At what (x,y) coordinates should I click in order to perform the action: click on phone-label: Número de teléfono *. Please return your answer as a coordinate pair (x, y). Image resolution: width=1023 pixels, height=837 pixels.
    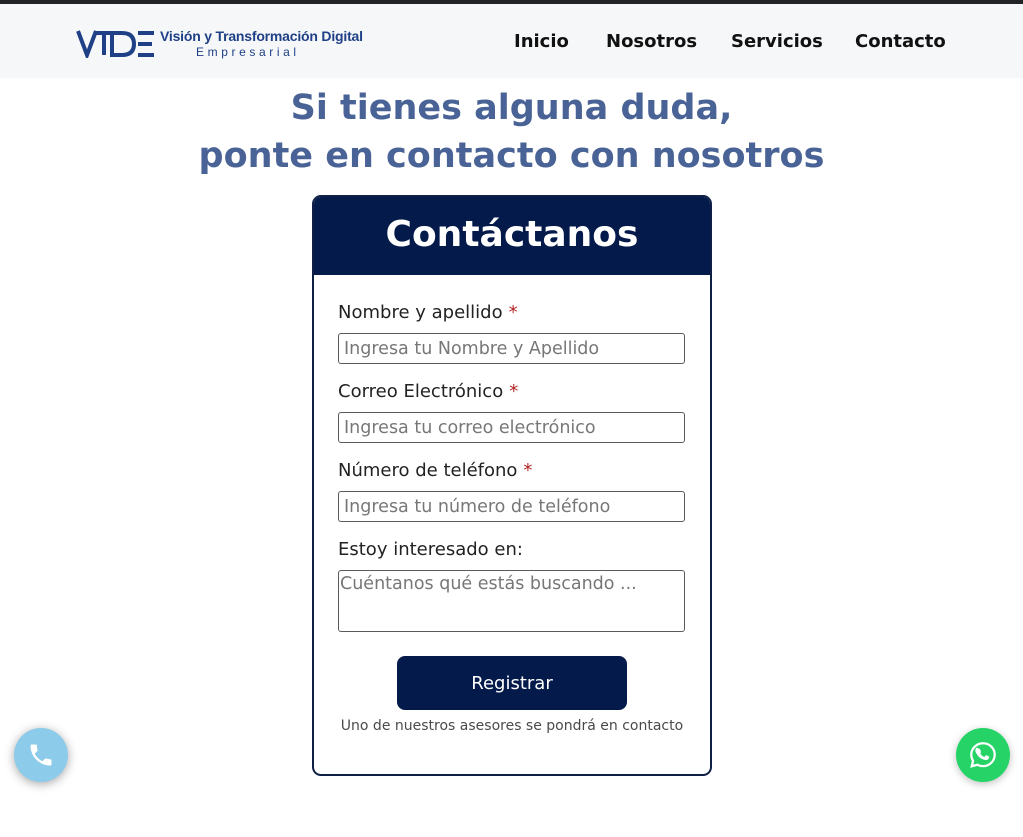
    Looking at the image, I should click on (435, 470).